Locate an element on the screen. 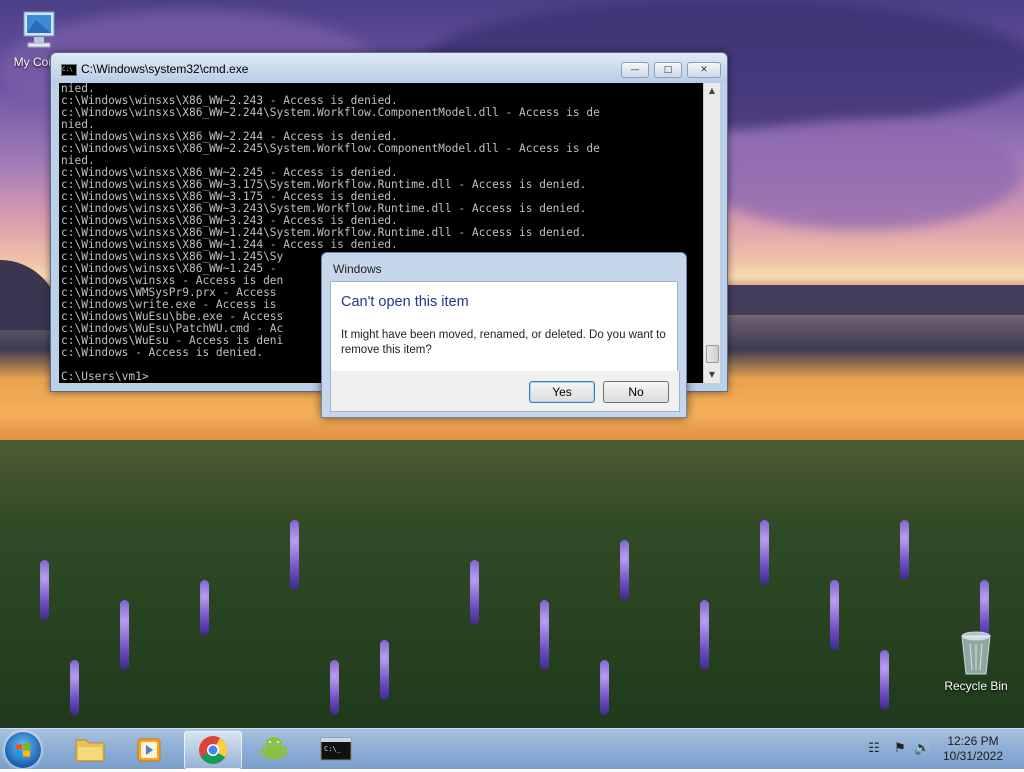  volume-icon: 🔊 is located at coordinates (922, 749).